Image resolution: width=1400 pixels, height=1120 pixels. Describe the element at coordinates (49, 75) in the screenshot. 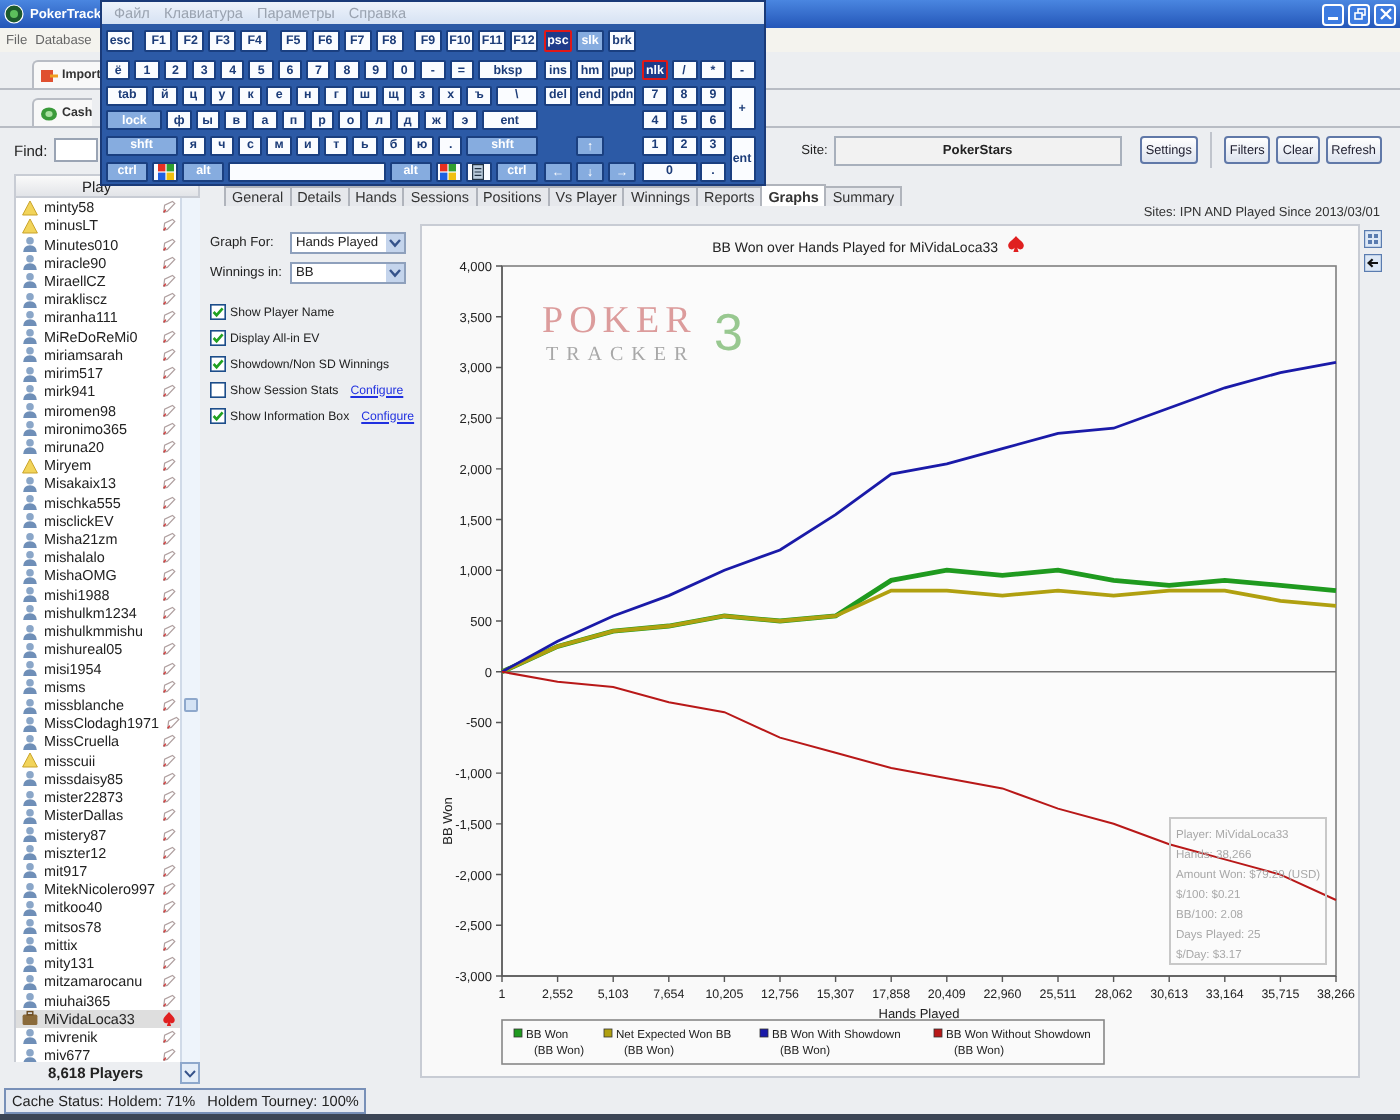

I see `import-icon` at that location.